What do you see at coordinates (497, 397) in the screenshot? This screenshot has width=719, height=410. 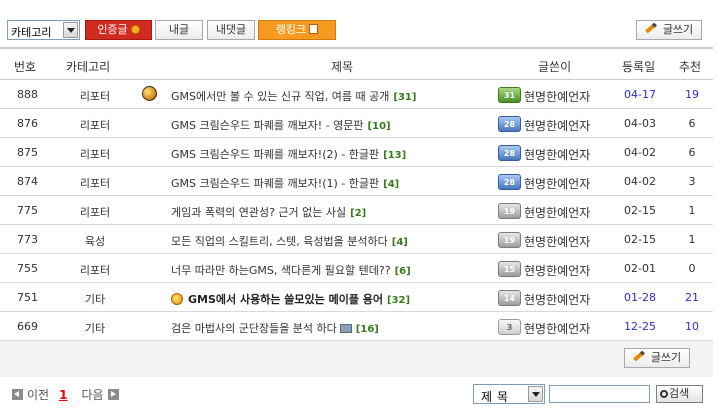 I see `search-field-value: 제목` at bounding box center [497, 397].